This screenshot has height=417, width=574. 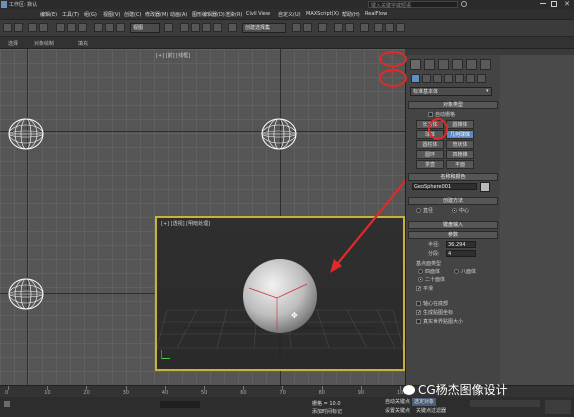 I want to click on object-button-tube: 管状体, so click(x=460, y=144).